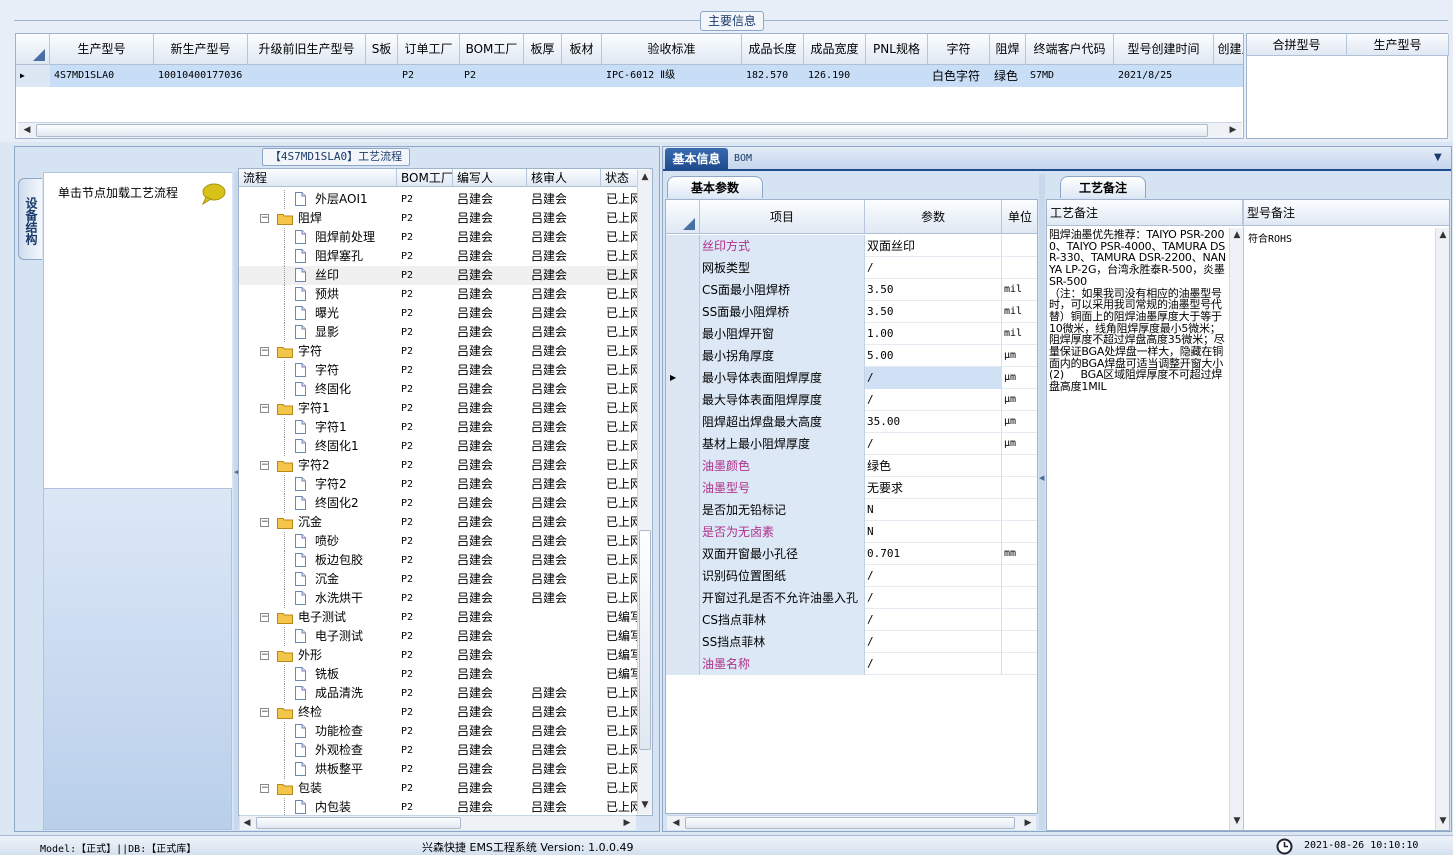  Describe the element at coordinates (339, 731) in the screenshot. I see `tree-node-label: 功能检查` at that location.